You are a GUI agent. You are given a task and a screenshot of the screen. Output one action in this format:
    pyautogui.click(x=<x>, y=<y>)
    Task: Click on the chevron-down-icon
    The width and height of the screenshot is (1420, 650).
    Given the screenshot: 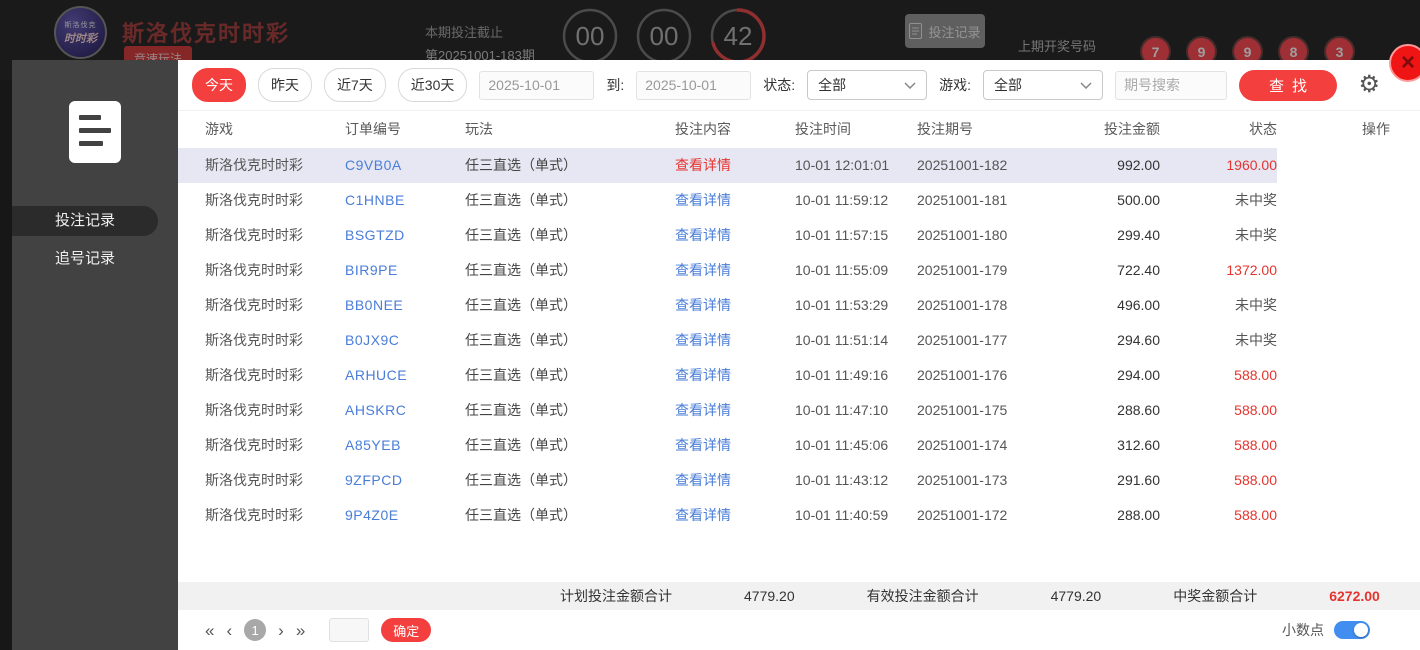 What is the action you would take?
    pyautogui.click(x=1086, y=85)
    